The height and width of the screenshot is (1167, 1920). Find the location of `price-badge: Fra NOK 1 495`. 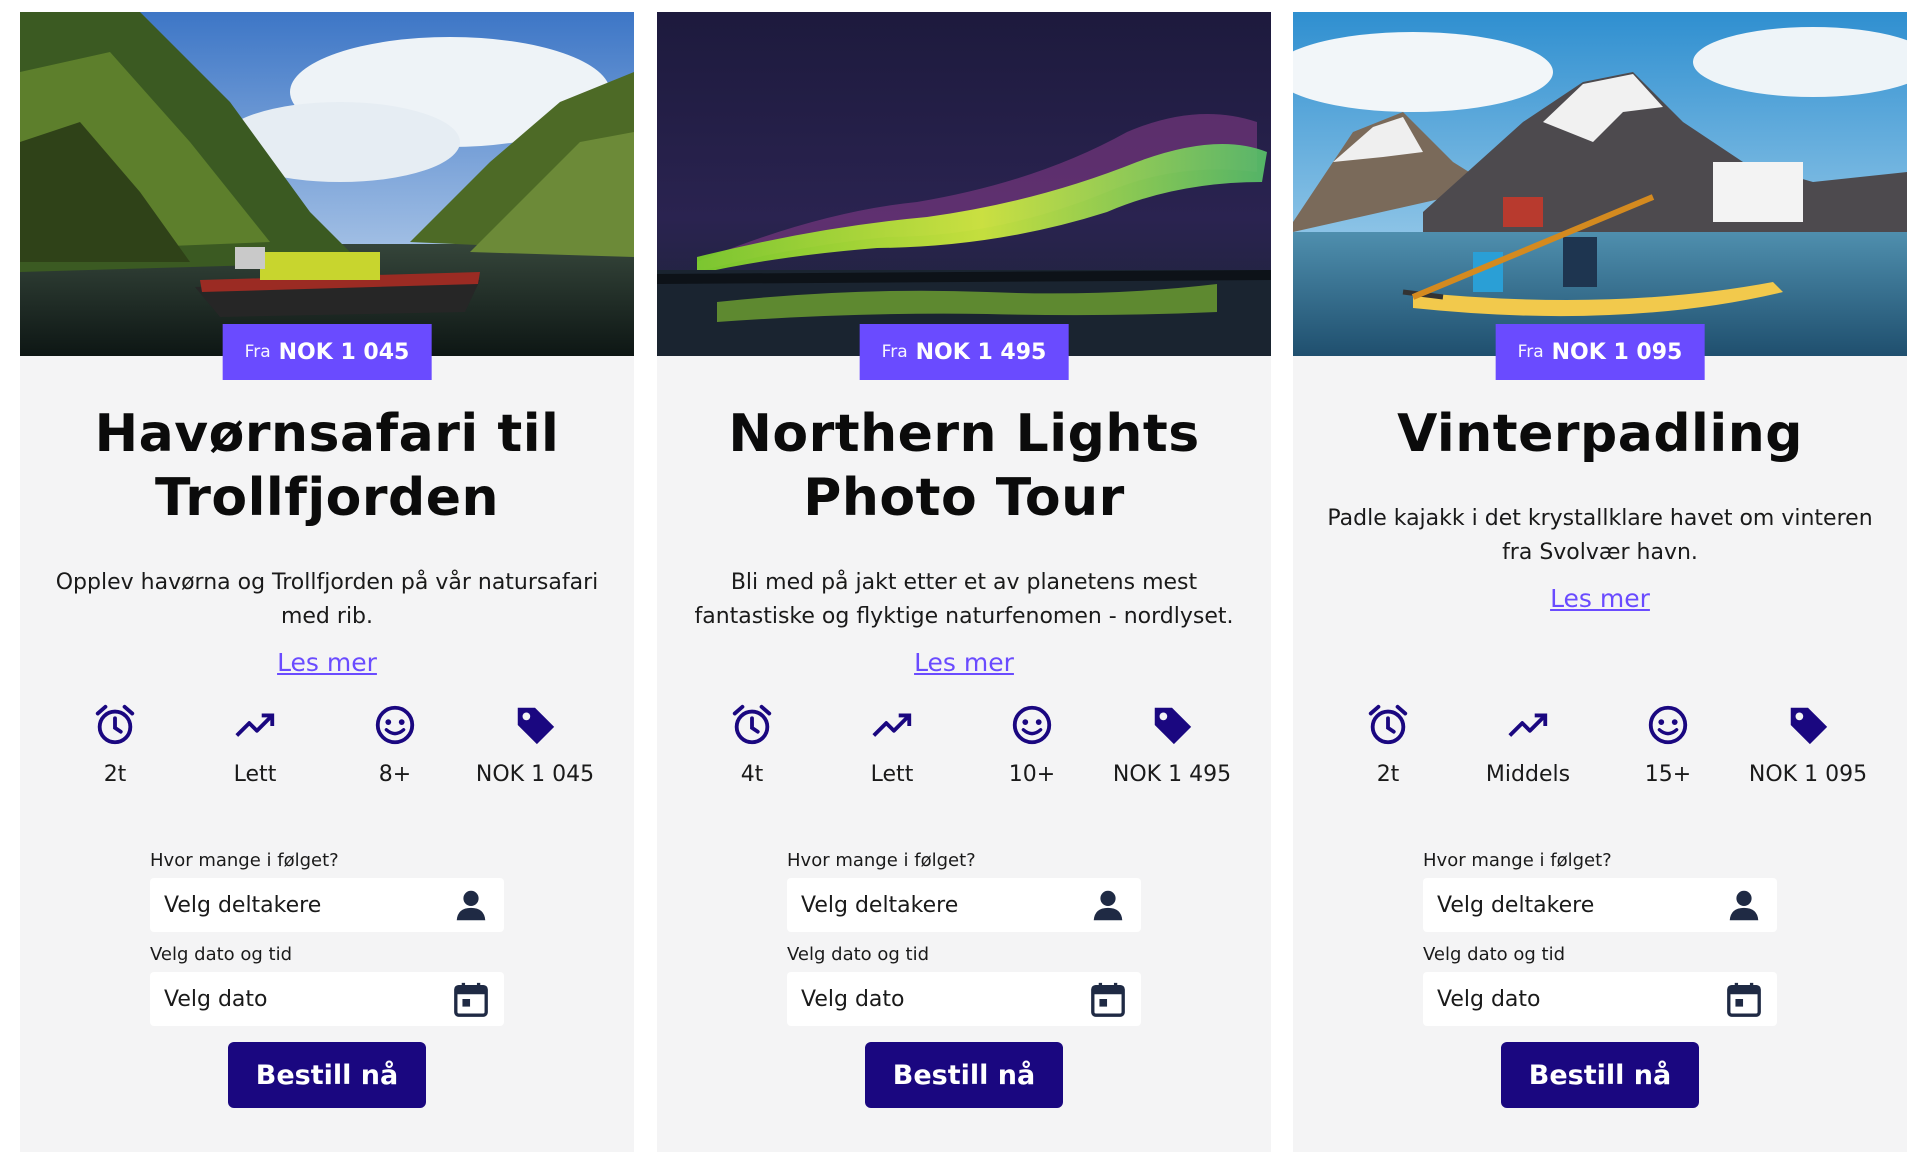

price-badge: Fra NOK 1 495 is located at coordinates (964, 352).